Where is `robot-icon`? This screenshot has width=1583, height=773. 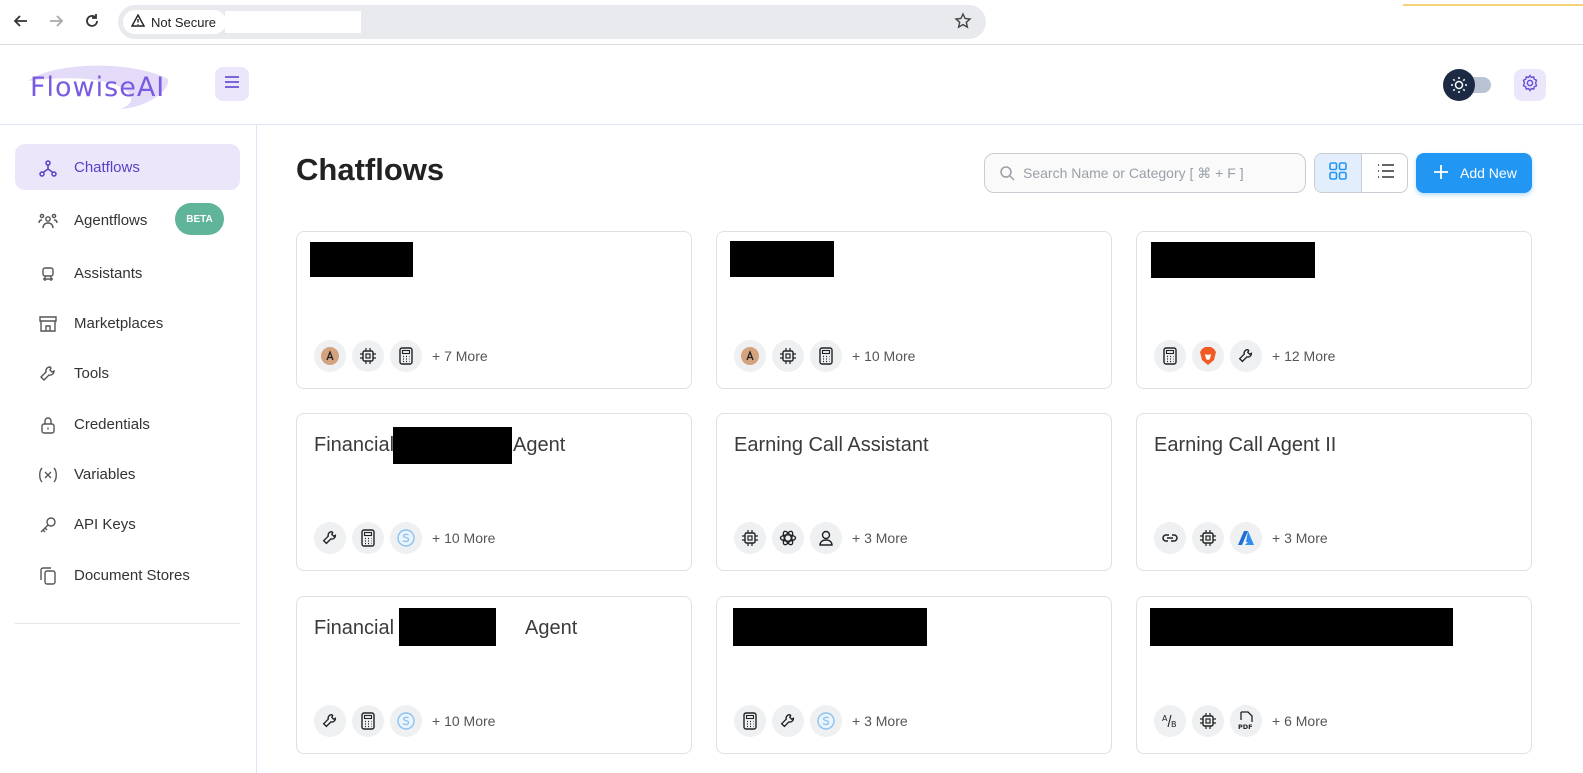
robot-icon is located at coordinates (48, 274).